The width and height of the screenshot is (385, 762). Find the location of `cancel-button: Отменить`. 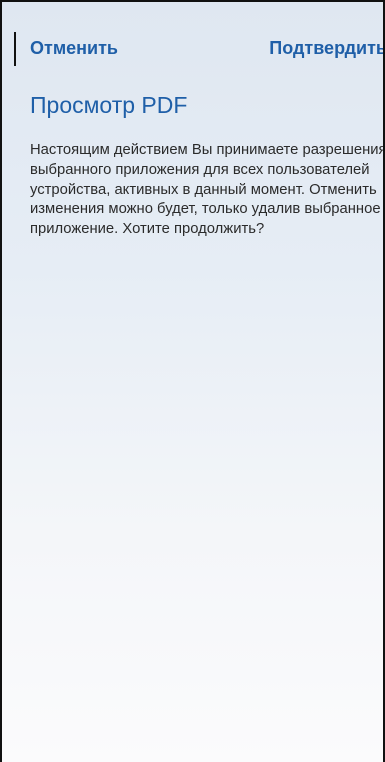

cancel-button: Отменить is located at coordinates (74, 48).